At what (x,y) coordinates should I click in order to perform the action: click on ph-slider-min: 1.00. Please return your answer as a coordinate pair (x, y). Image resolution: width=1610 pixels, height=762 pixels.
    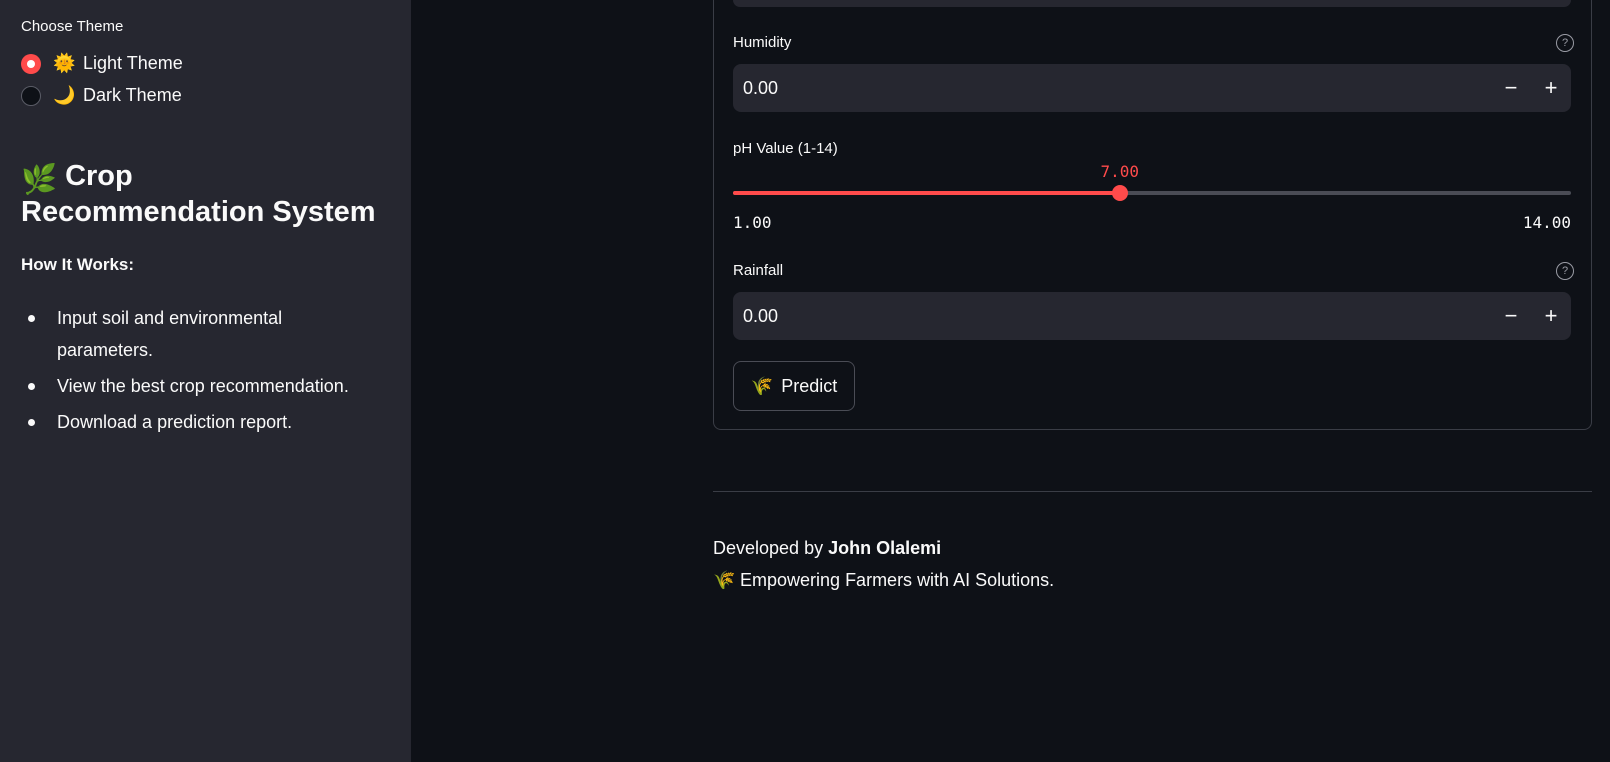
    Looking at the image, I should click on (752, 222).